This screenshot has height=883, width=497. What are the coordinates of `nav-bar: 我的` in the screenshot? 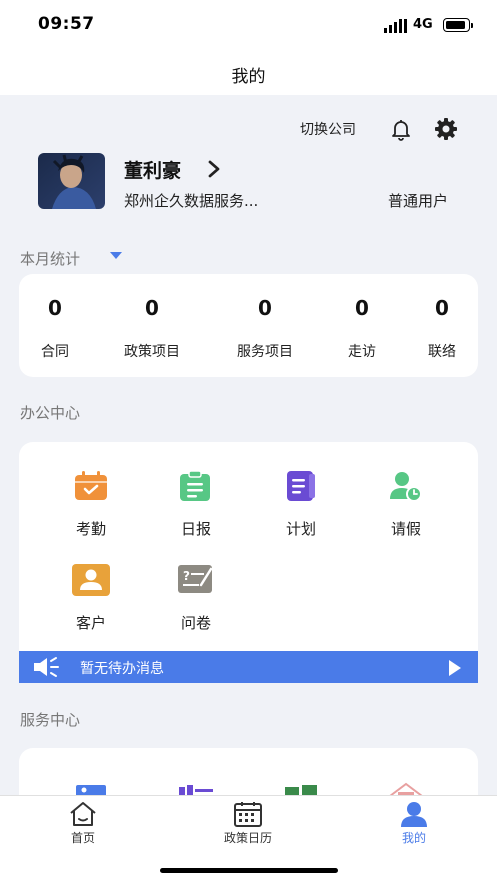 It's located at (248, 72).